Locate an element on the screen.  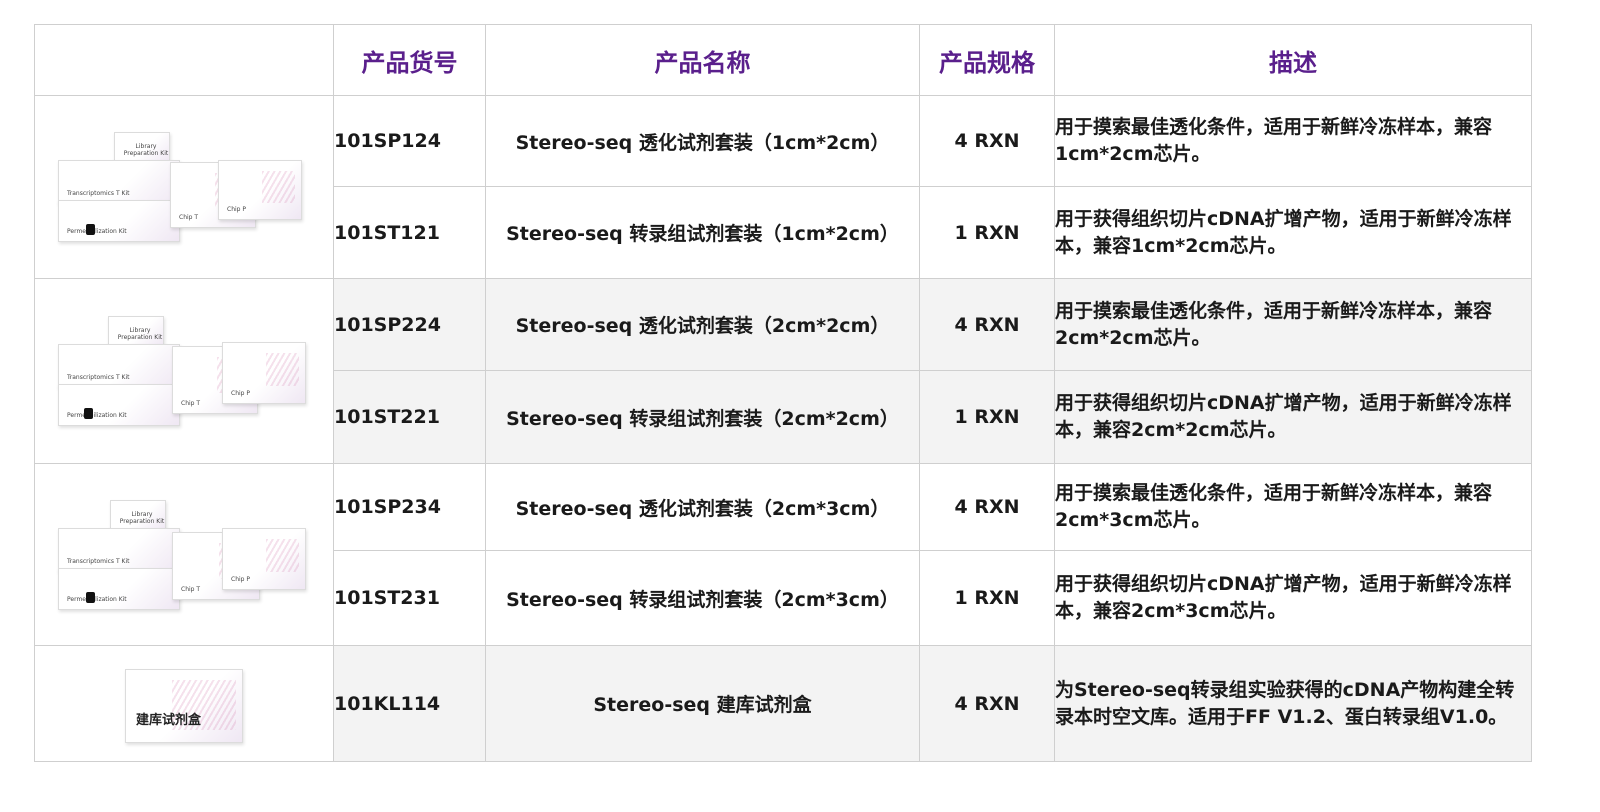
product-code: 101ST221 is located at coordinates (409, 417).